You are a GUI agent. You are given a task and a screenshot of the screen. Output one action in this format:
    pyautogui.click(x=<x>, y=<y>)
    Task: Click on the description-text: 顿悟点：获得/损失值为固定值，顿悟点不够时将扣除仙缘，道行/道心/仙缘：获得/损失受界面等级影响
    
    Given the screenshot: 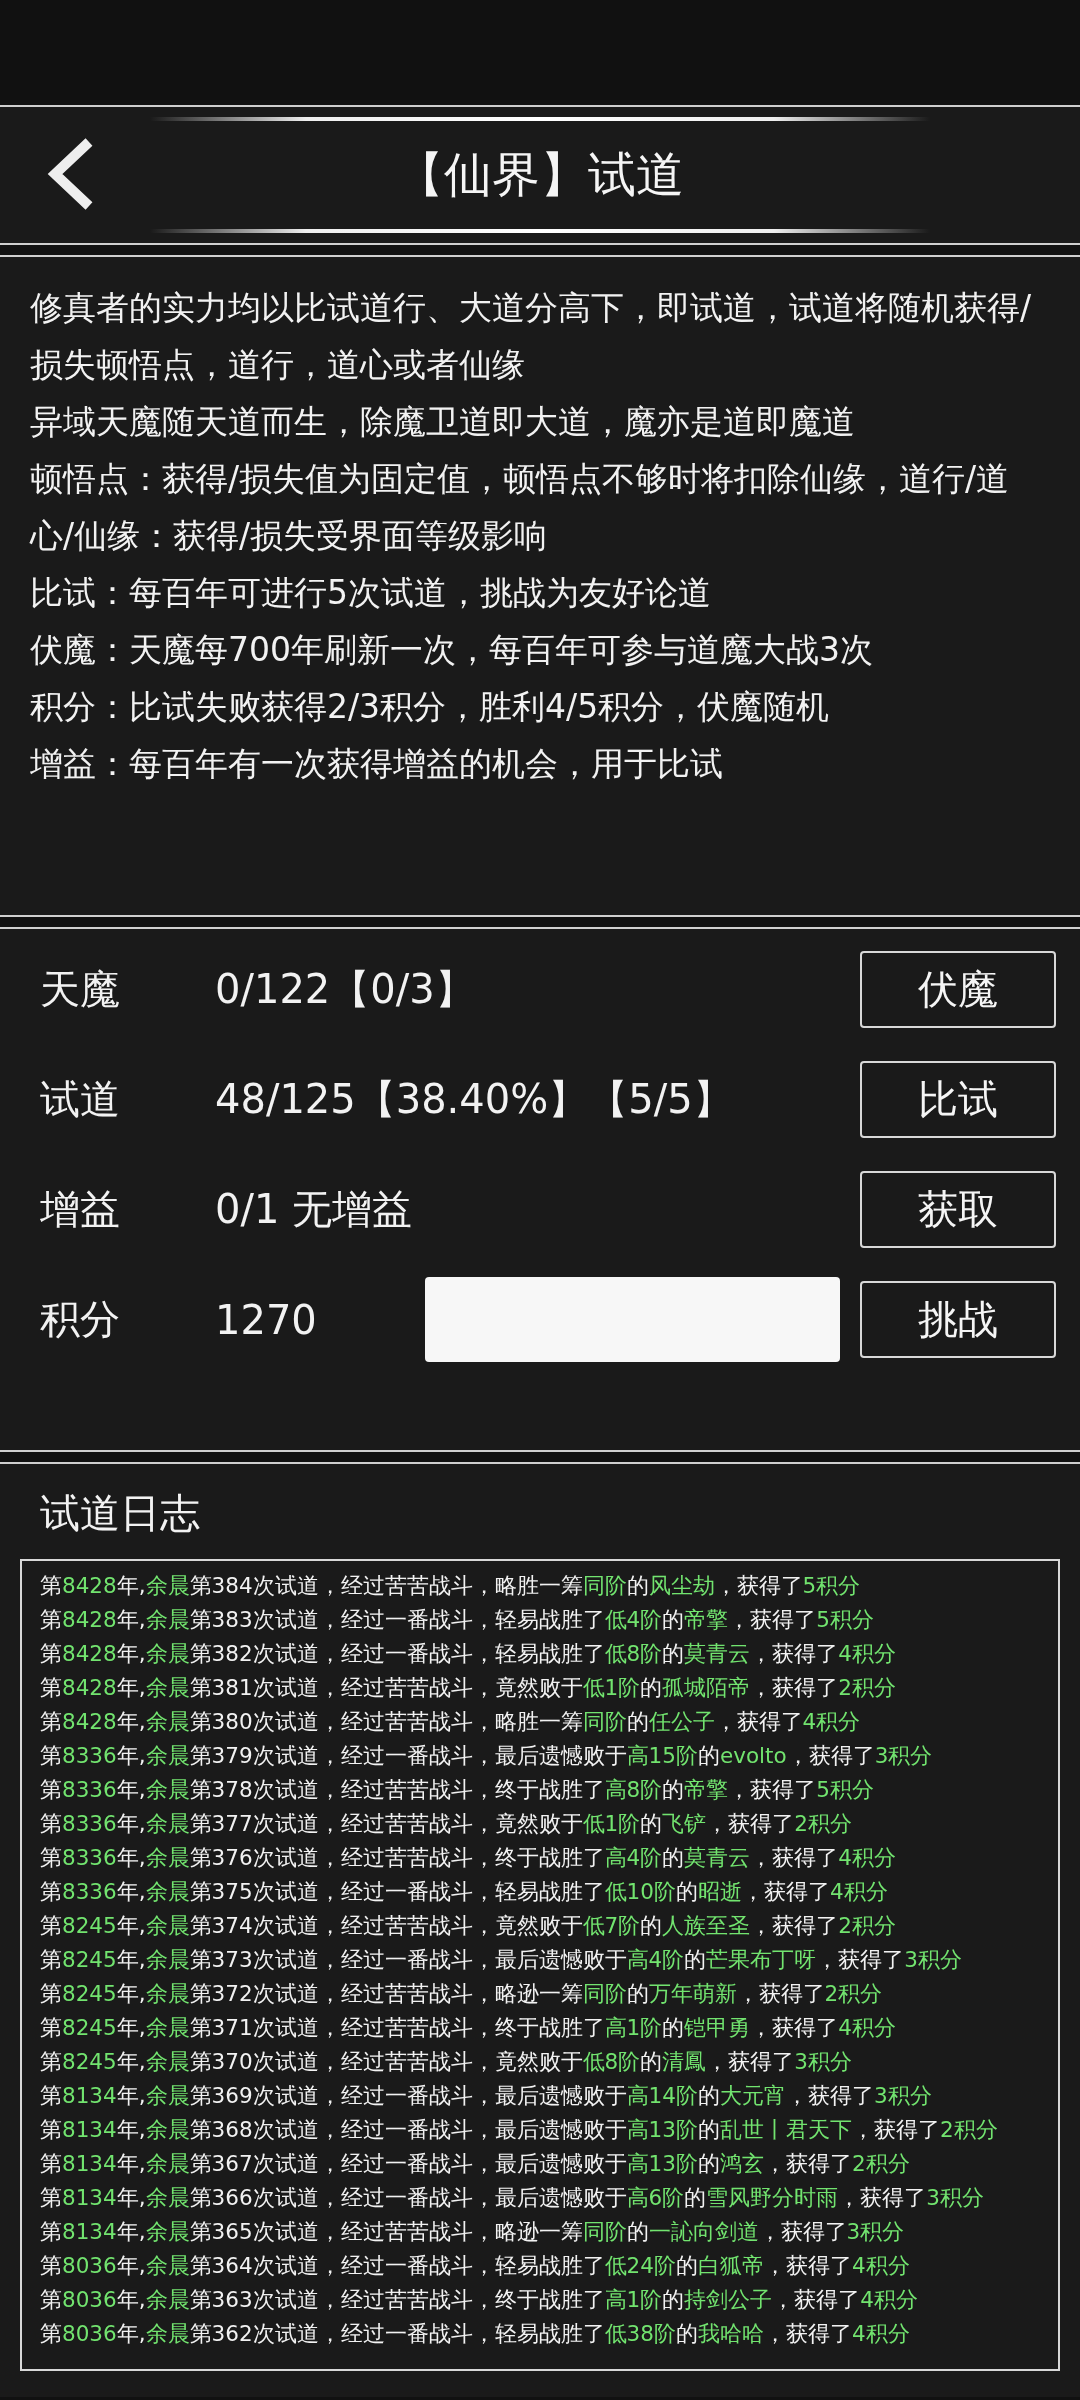 What is the action you would take?
    pyautogui.click(x=520, y=507)
    